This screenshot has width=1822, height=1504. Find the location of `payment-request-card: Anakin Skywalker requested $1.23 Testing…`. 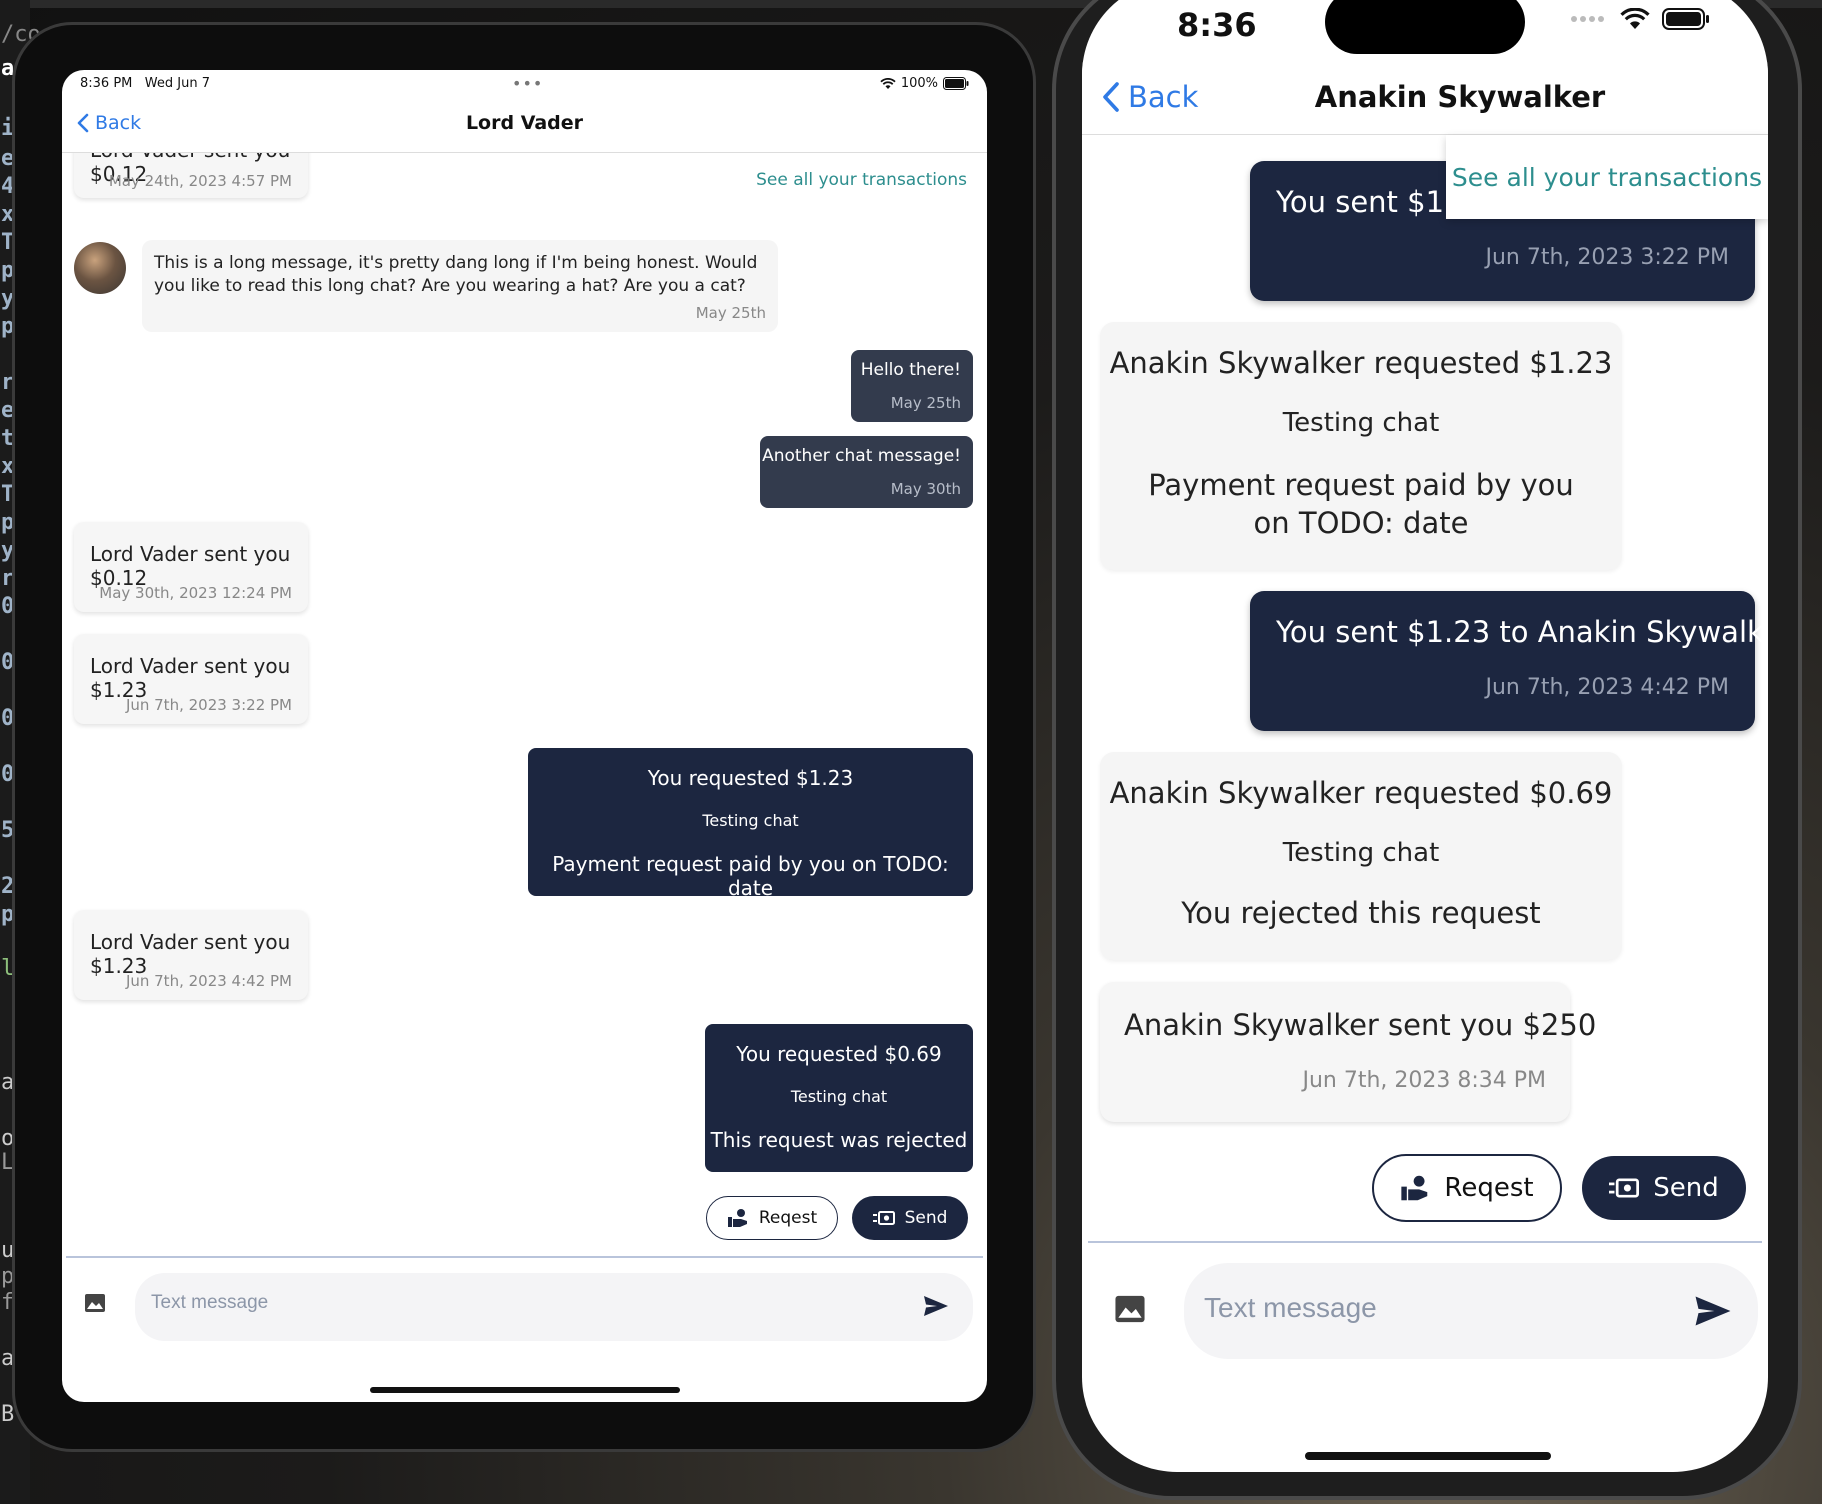

payment-request-card: Anakin Skywalker requested $1.23 Testing… is located at coordinates (1361, 446).